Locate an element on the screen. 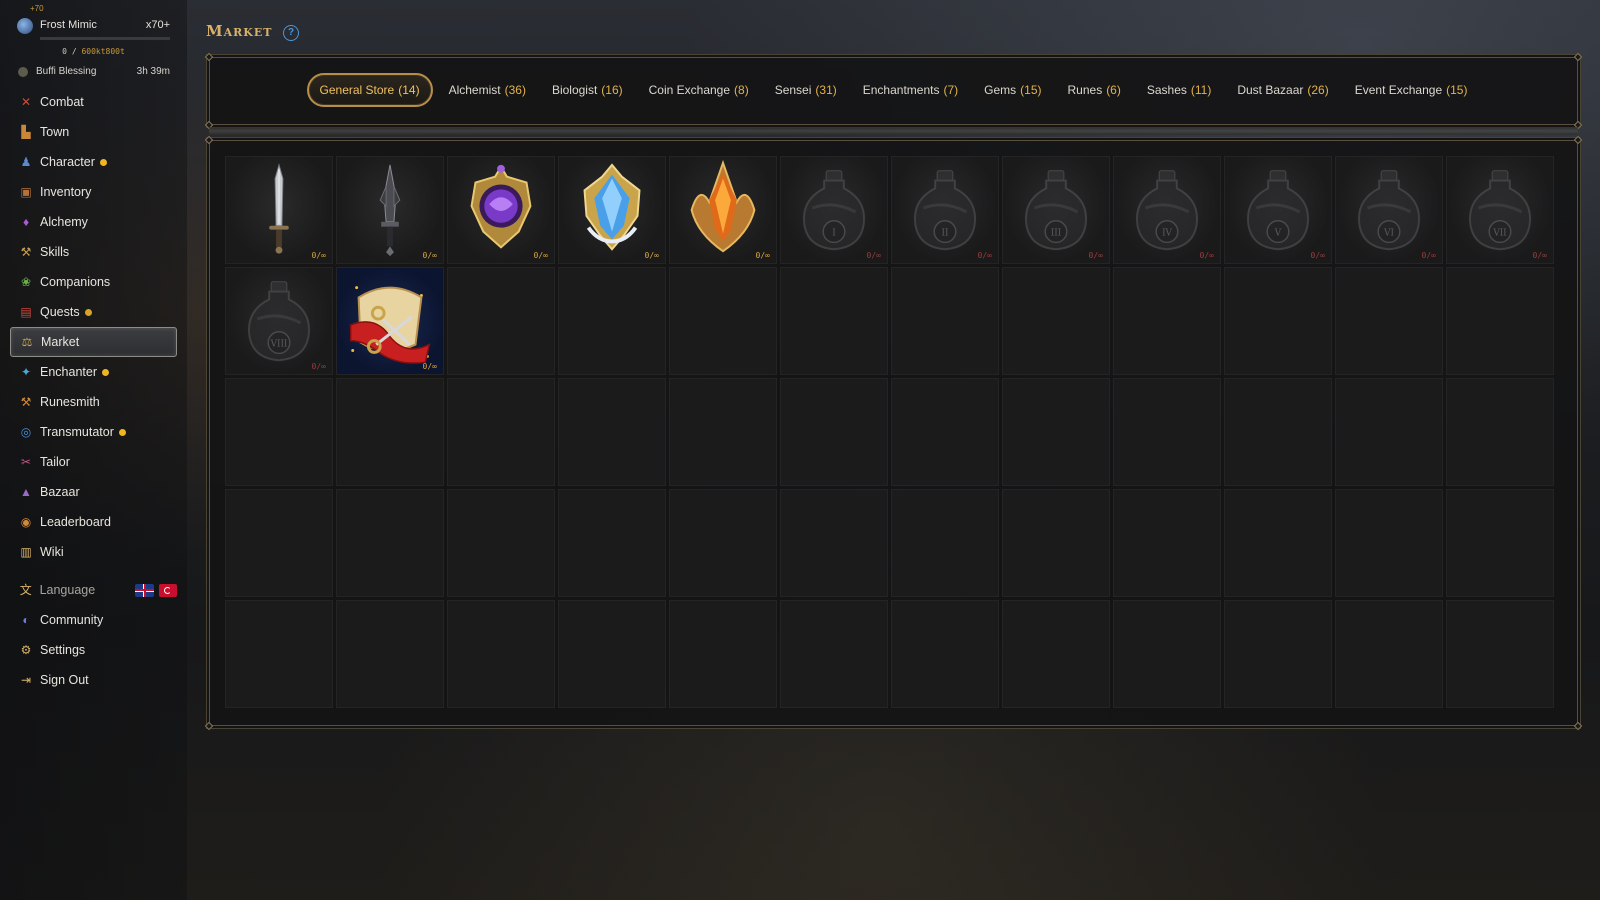  tab-sashes: Sashes (11) is located at coordinates (1179, 90).